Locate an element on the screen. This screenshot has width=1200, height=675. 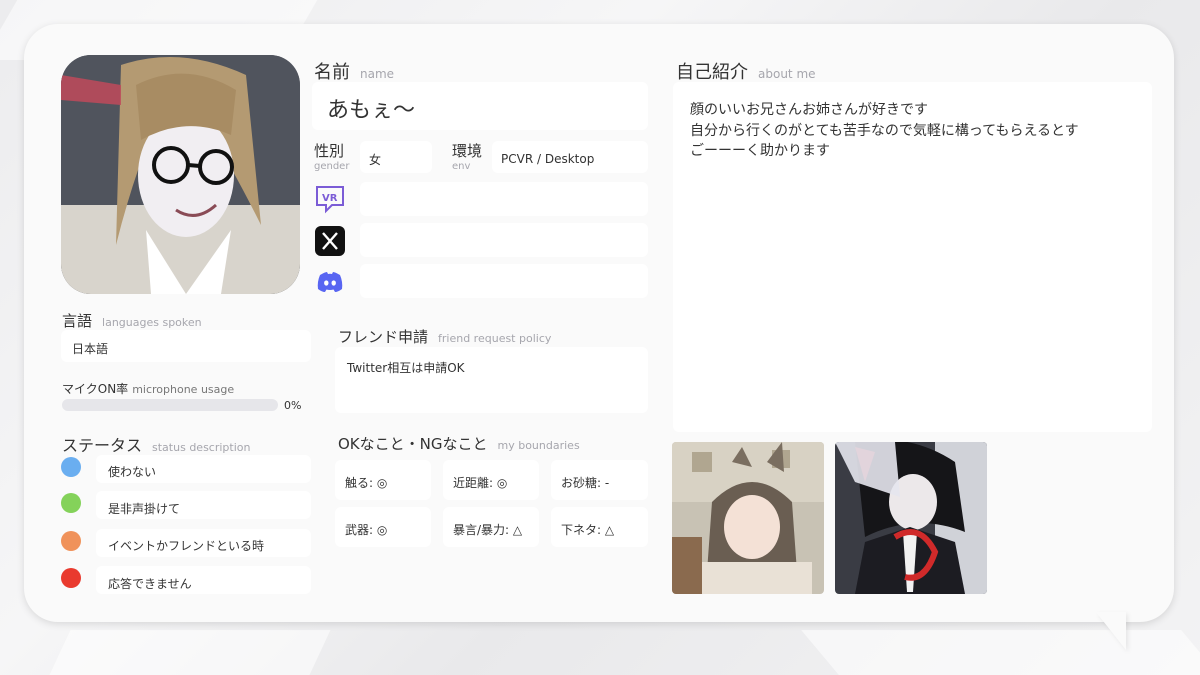
discord-icon is located at coordinates (330, 282).